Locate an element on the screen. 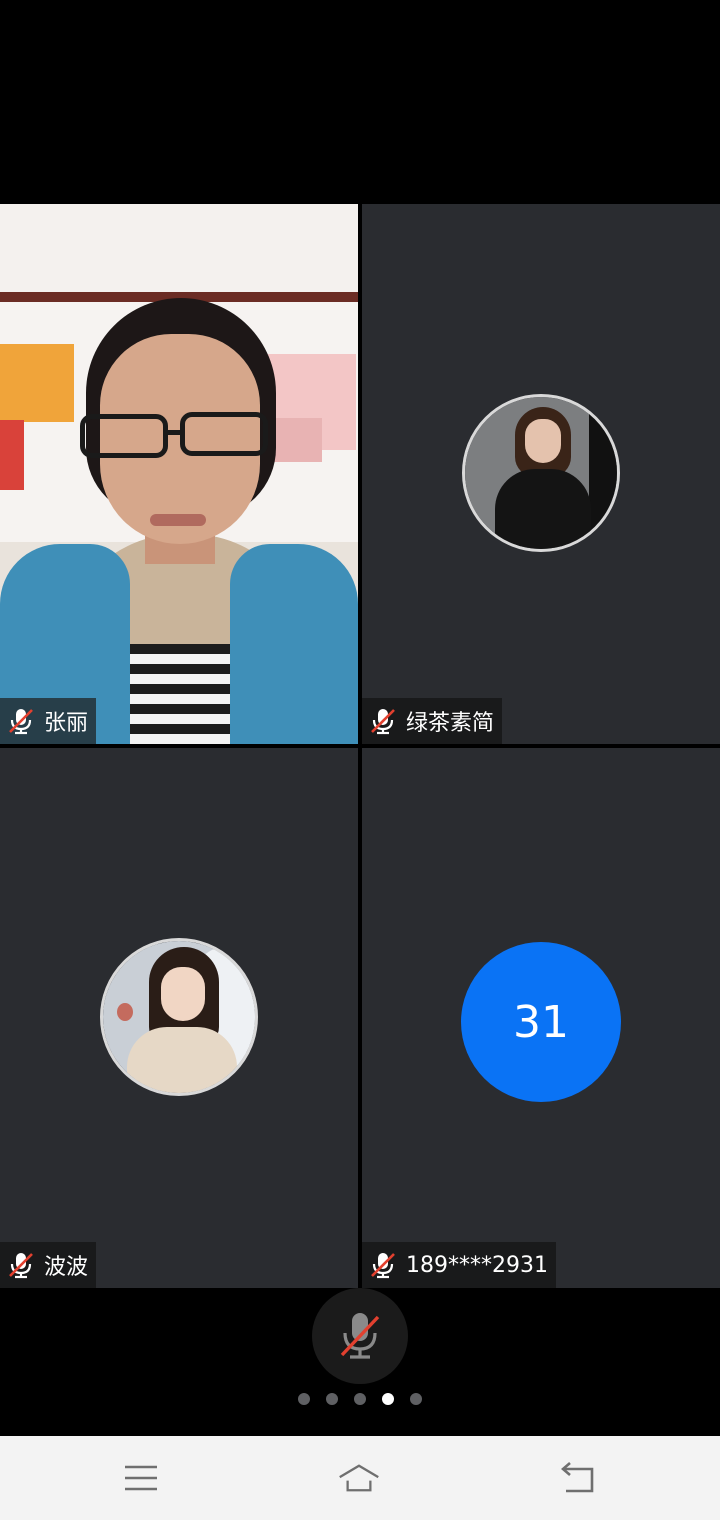 Image resolution: width=720 pixels, height=1520 pixels. back-button is located at coordinates (578, 1478).